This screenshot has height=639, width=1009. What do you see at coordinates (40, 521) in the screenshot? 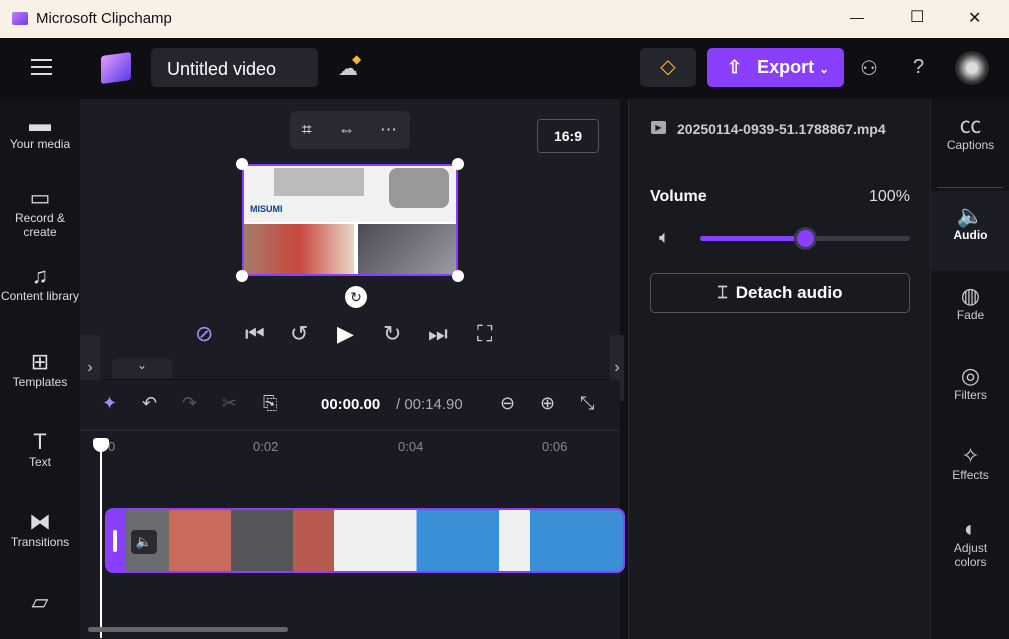
I see `transitions-icon: ⧓` at bounding box center [40, 521].